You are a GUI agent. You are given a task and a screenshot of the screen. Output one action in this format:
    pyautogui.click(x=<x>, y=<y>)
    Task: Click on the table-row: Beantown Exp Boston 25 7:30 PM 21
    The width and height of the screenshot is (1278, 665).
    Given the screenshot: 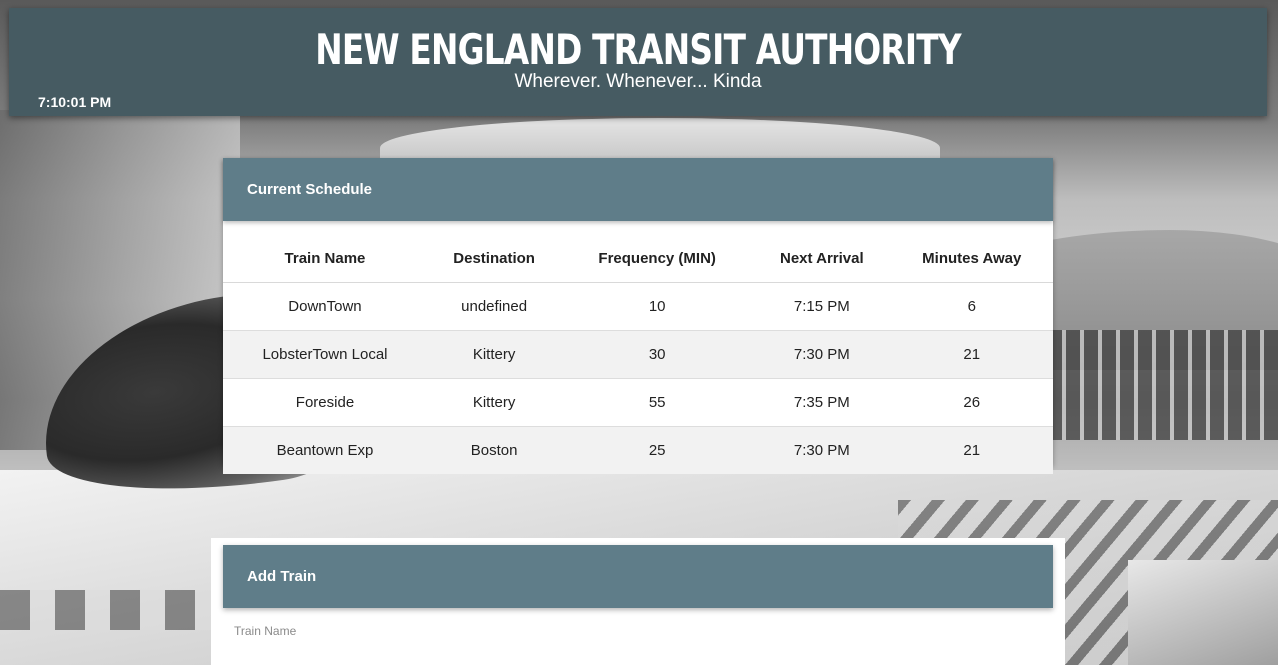 What is the action you would take?
    pyautogui.click(x=638, y=450)
    